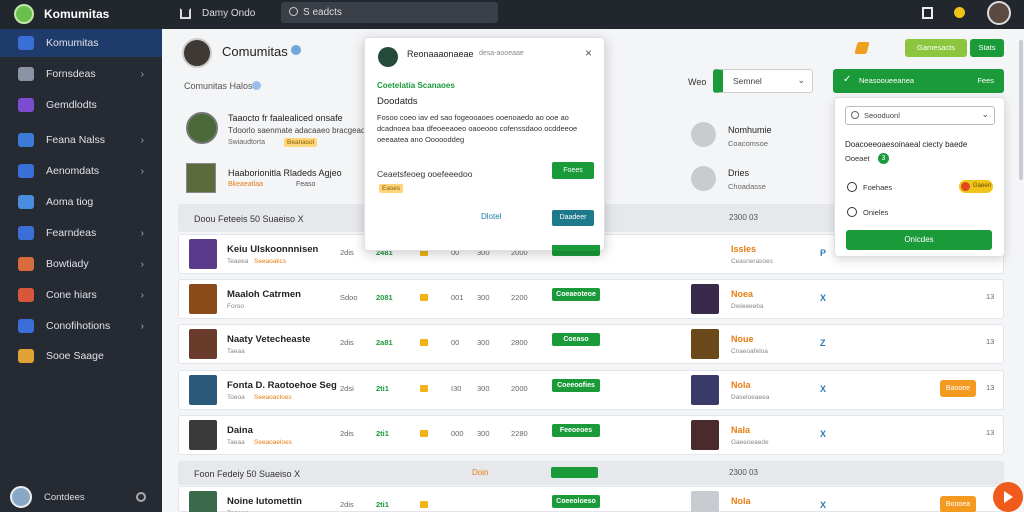  I want to click on sidebar-item-0: Komumitas, so click(81, 43).